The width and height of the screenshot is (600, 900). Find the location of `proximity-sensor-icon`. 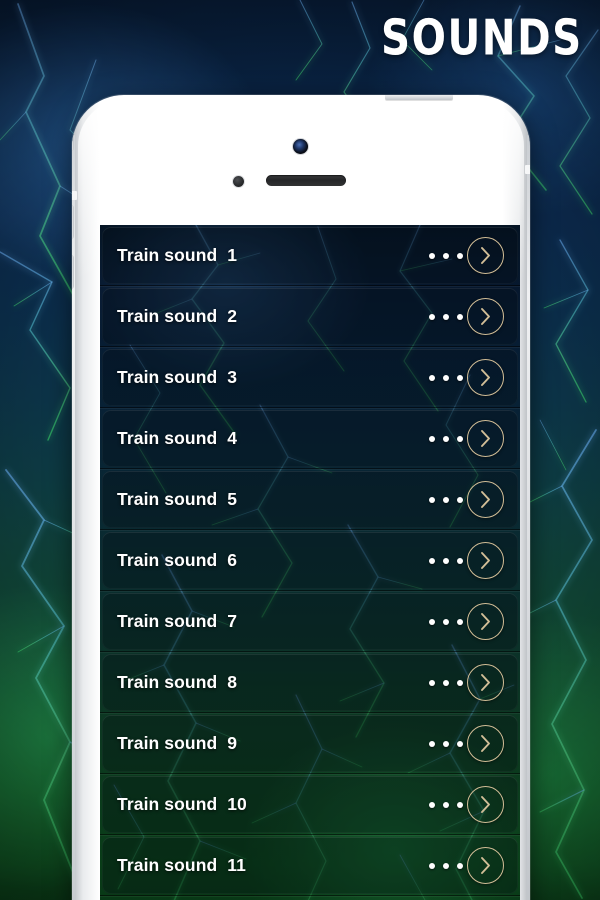

proximity-sensor-icon is located at coordinates (238, 181).